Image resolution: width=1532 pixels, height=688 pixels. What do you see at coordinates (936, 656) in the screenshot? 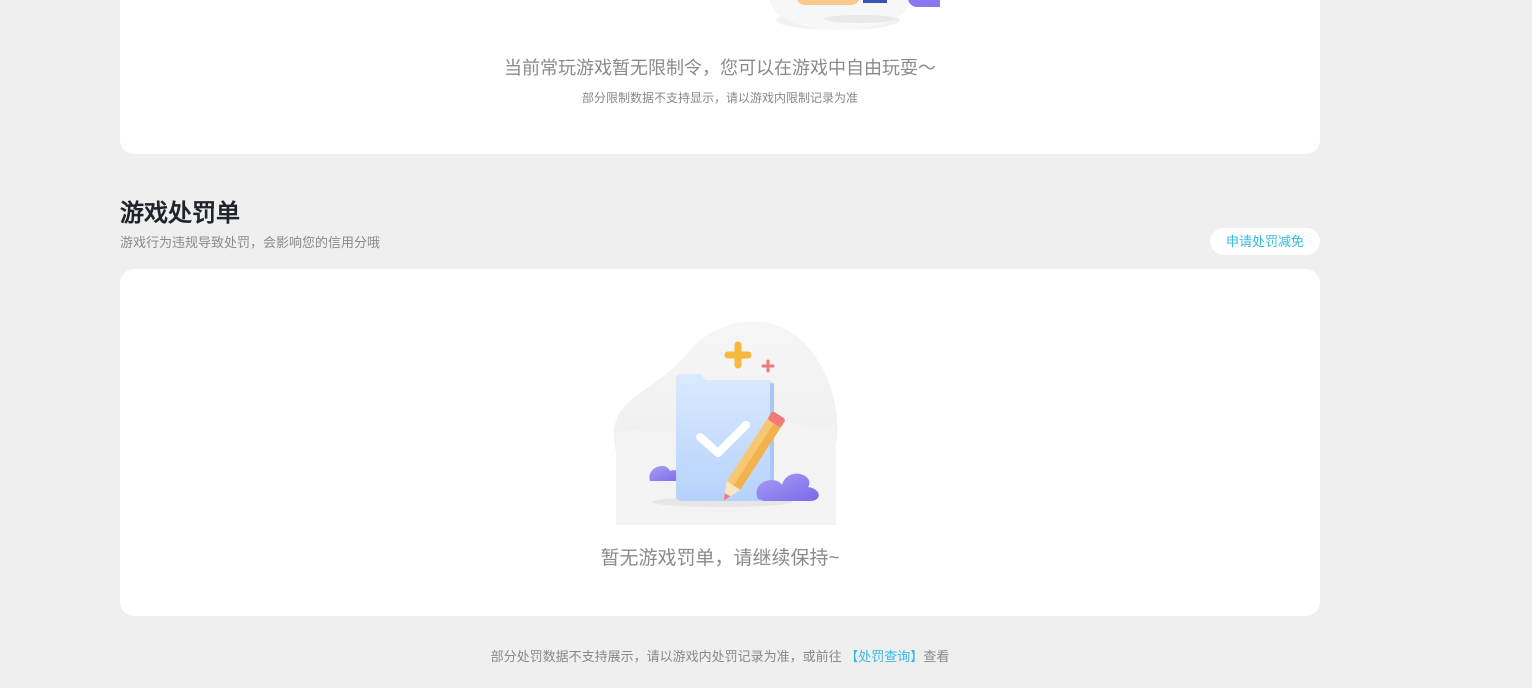
I see `footer-note-suffix: 查看` at bounding box center [936, 656].